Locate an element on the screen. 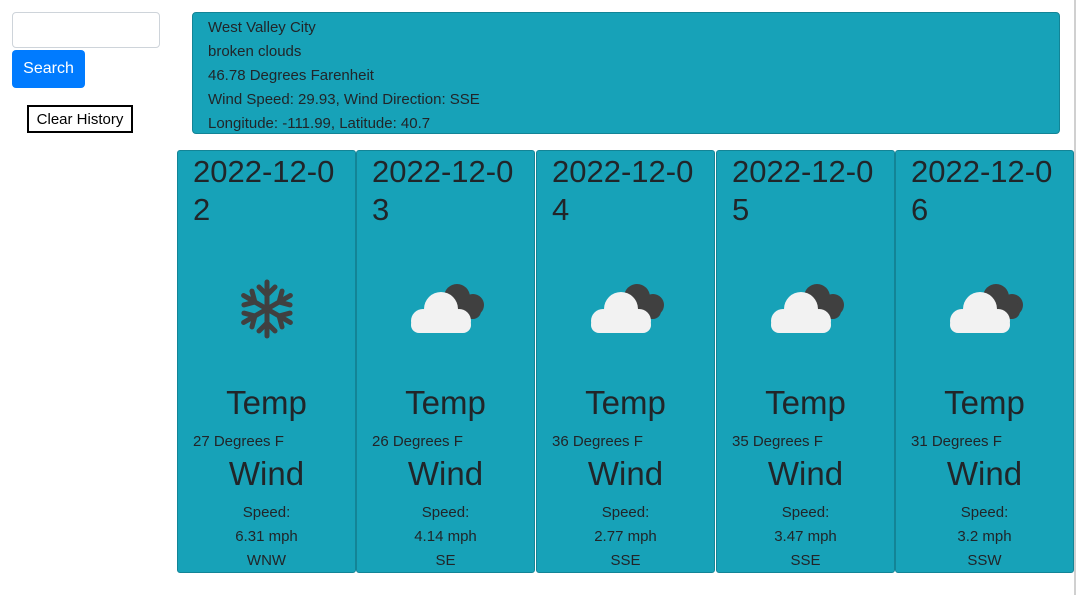 The height and width of the screenshot is (595, 1076). wind-direction: SE is located at coordinates (445, 560).